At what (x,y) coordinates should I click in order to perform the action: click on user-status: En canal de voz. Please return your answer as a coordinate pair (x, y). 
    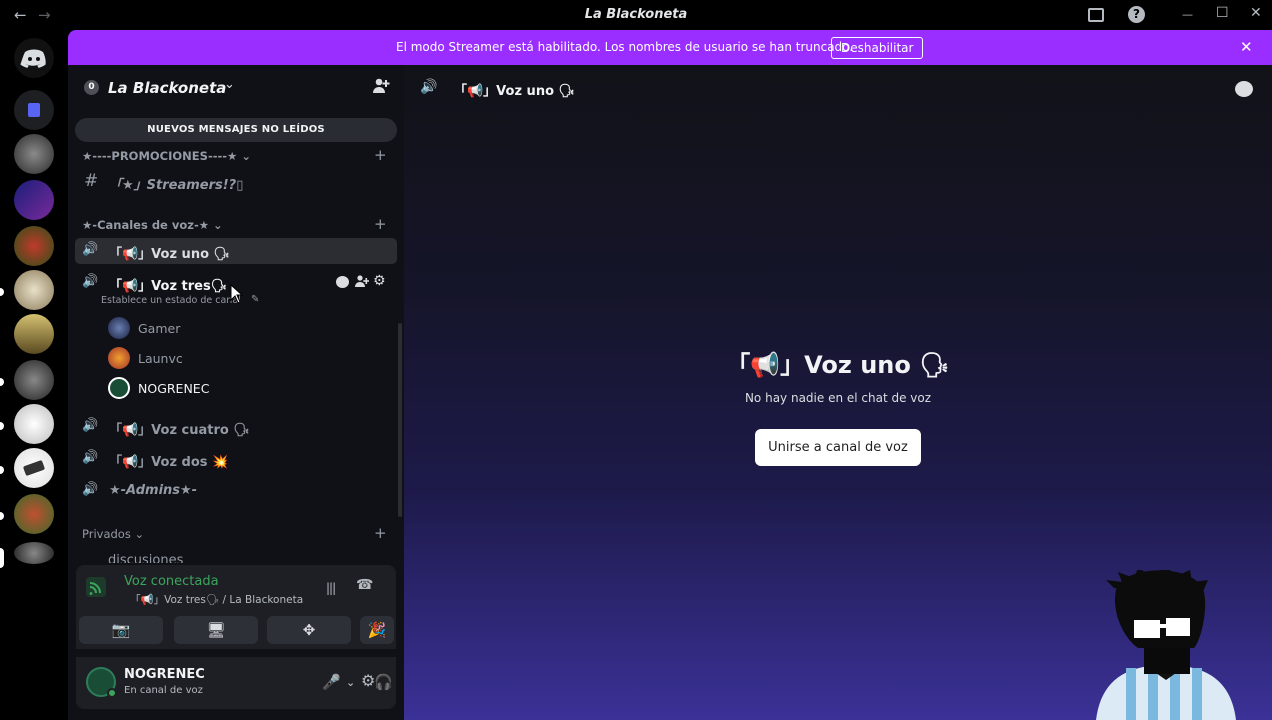
    Looking at the image, I should click on (163, 690).